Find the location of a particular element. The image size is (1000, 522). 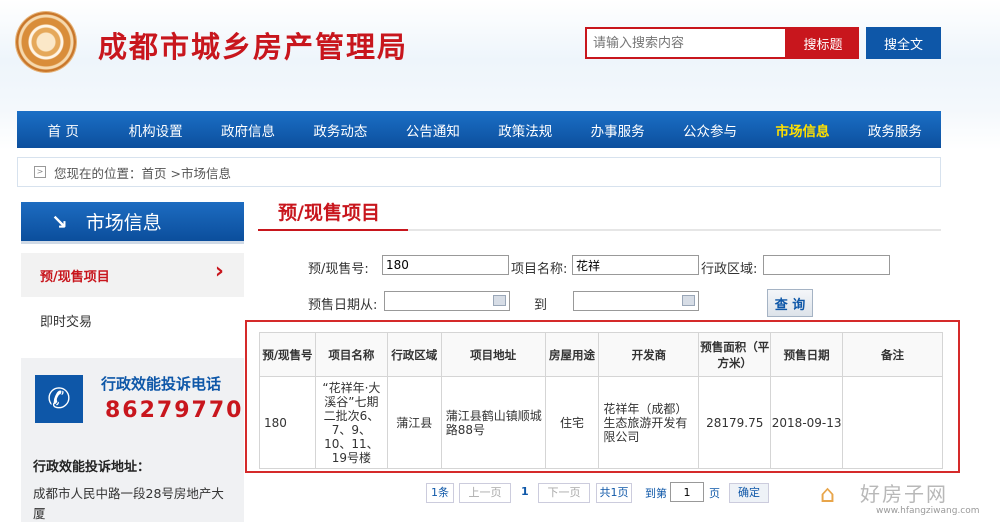

nav-participation: 公众参与 is located at coordinates (710, 130).